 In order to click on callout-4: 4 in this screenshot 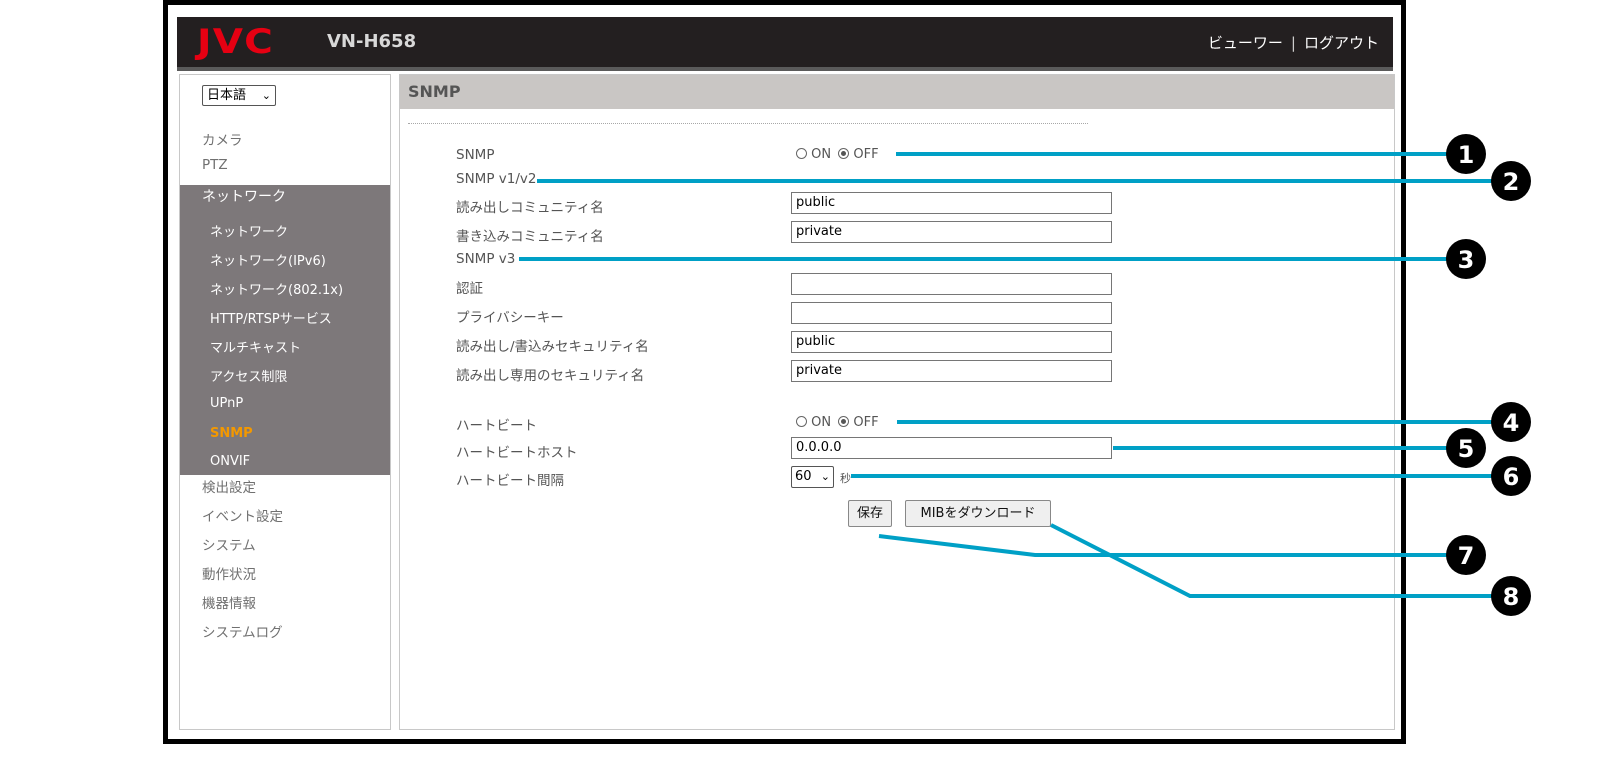, I will do `click(1511, 422)`.